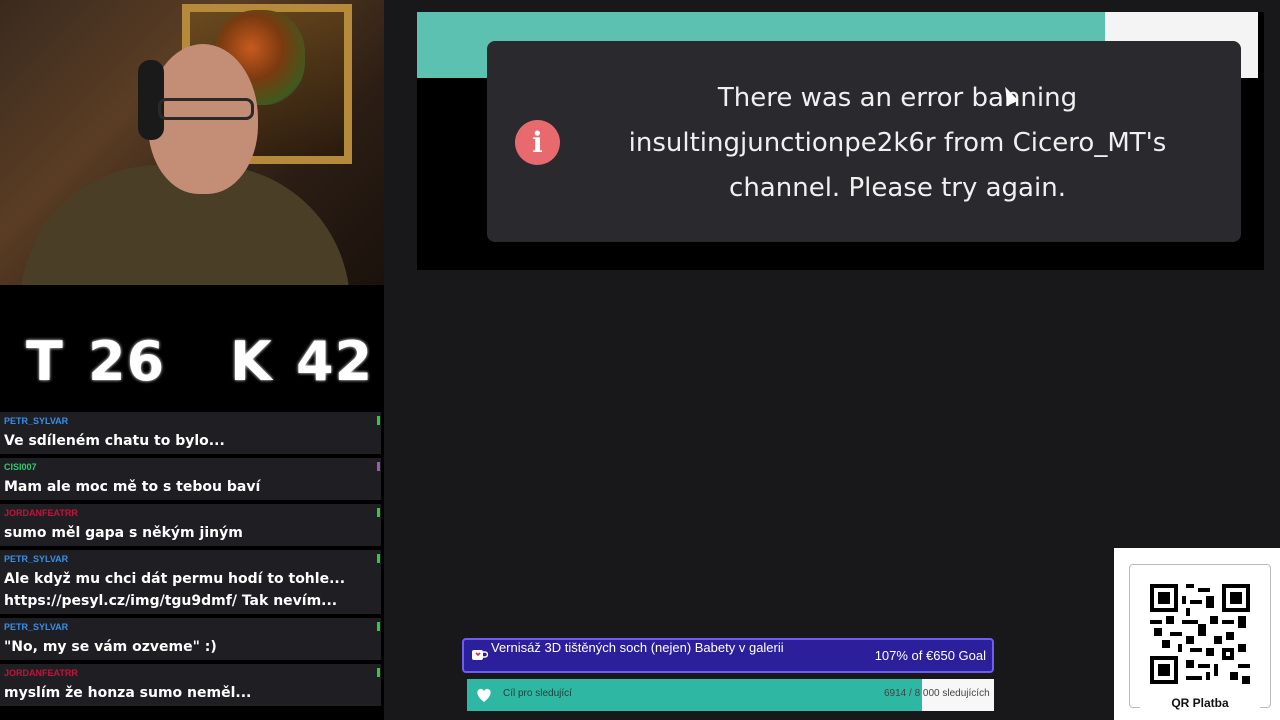  I want to click on score-t-label: T, so click(45, 361).